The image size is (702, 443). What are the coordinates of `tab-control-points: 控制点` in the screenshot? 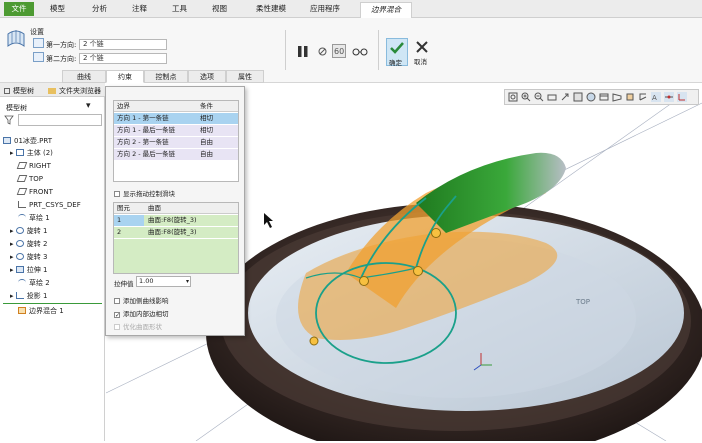 It's located at (166, 76).